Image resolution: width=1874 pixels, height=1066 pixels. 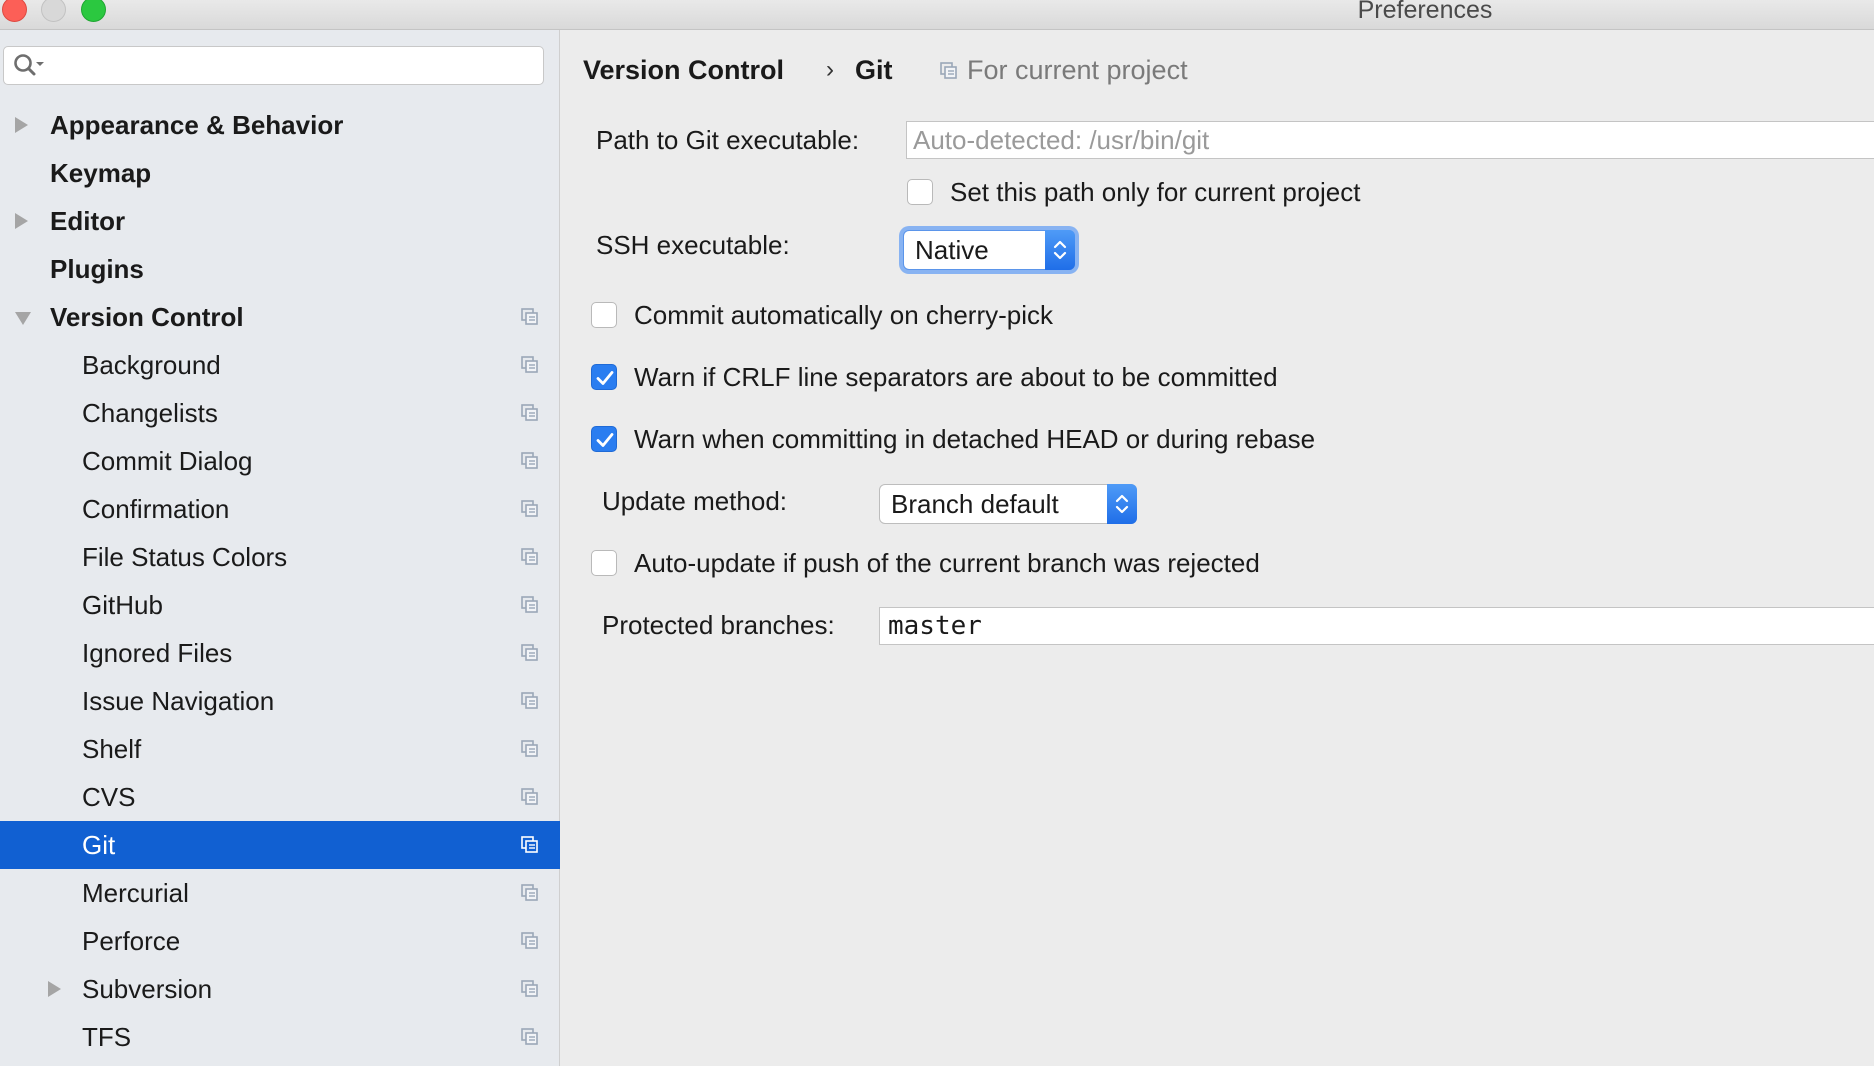 I want to click on ssh-executable-label: SSH executable:, so click(x=693, y=245).